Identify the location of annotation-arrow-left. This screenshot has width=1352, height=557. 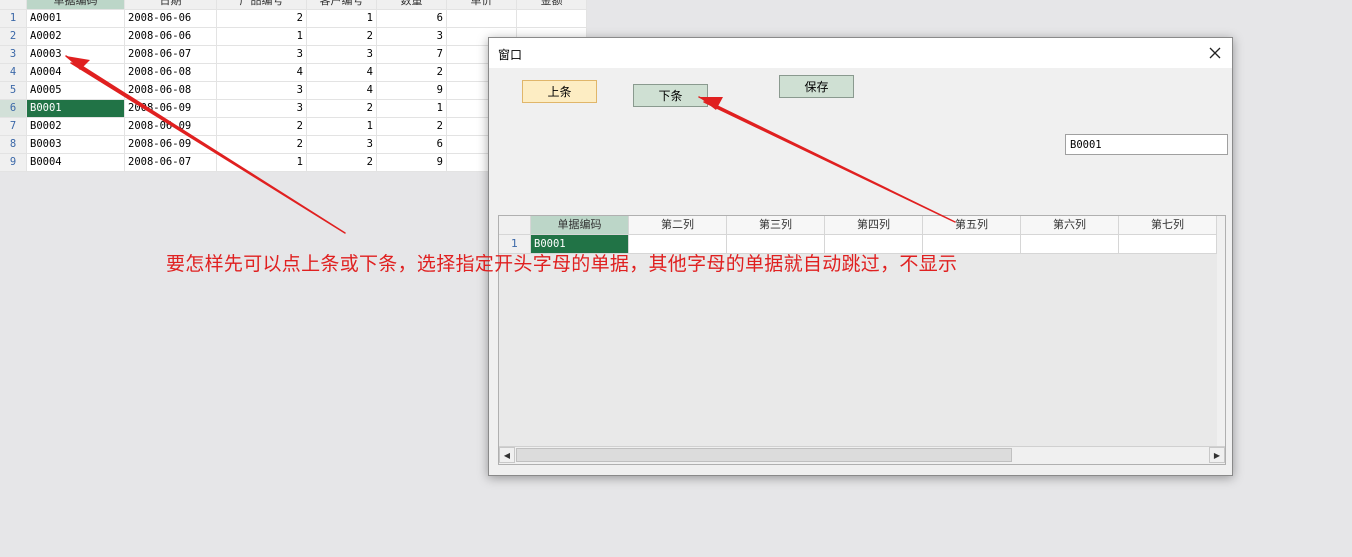
(205, 144).